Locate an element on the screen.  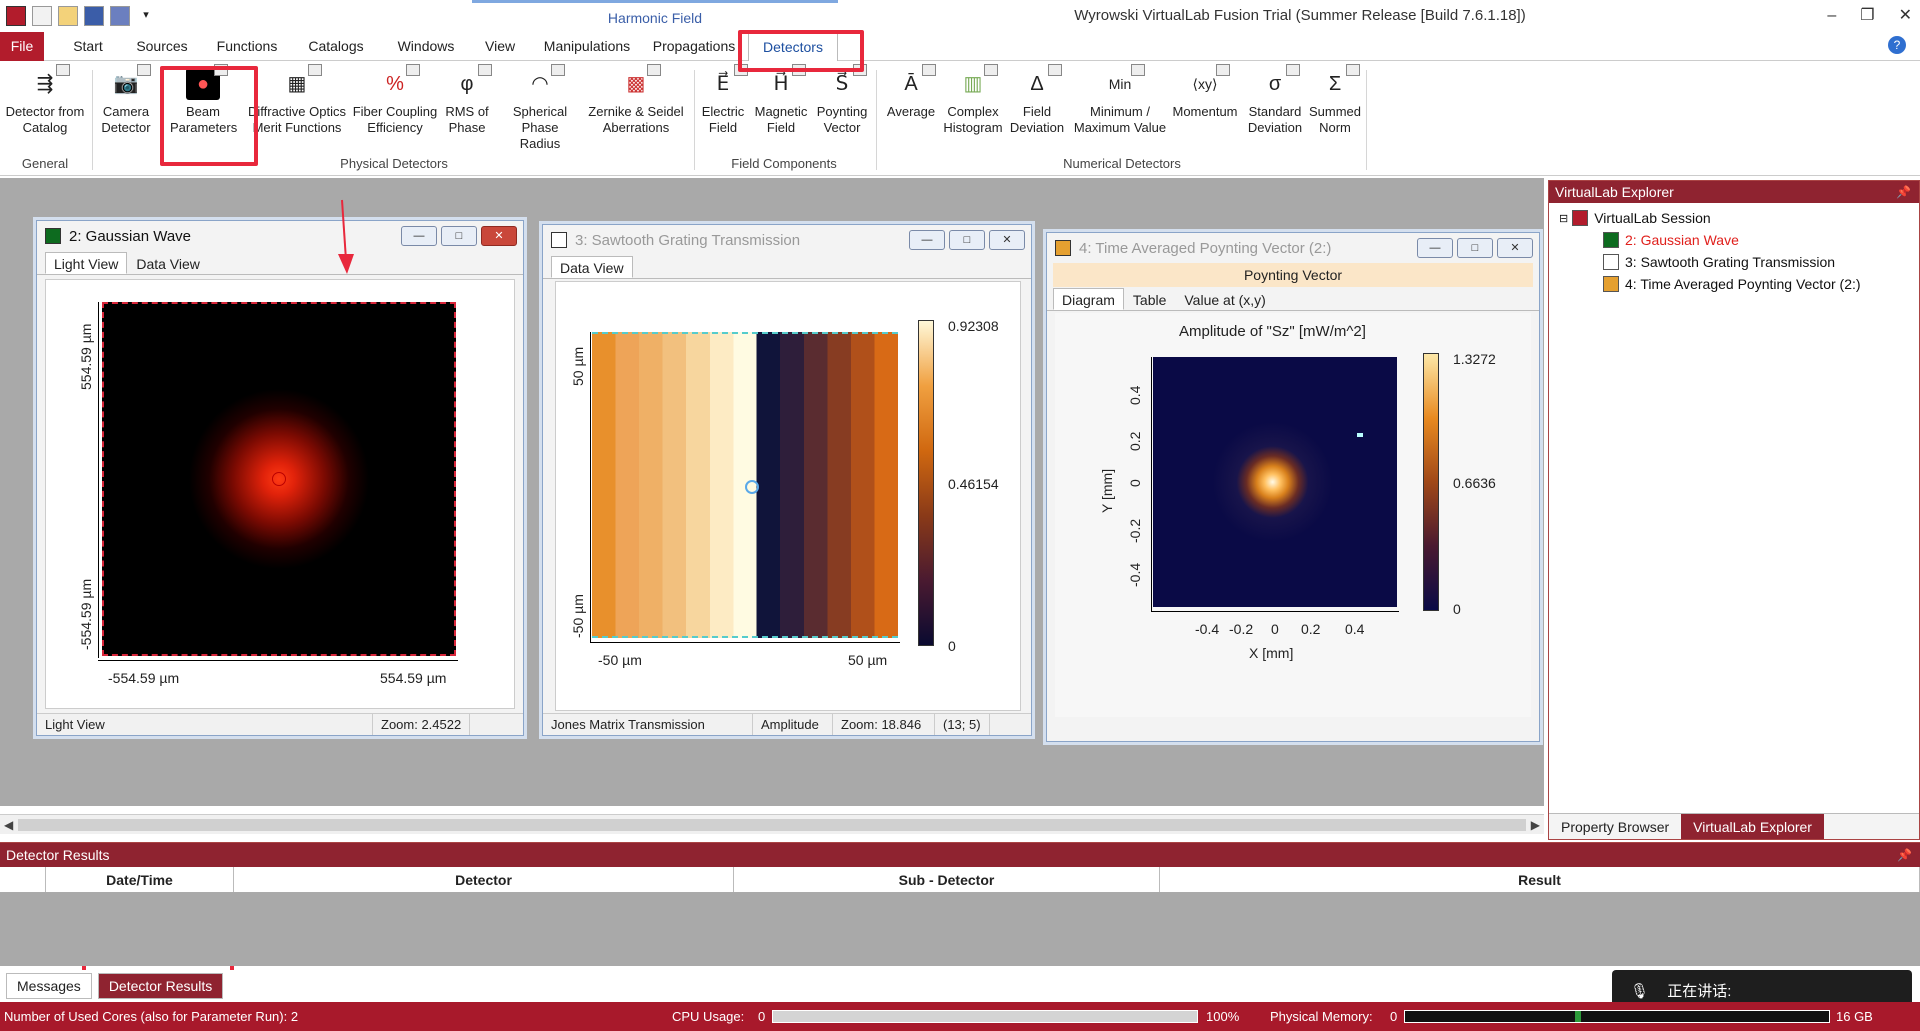
field-deviation-button: Δ Field Deviation is located at coordinates (1037, 100).